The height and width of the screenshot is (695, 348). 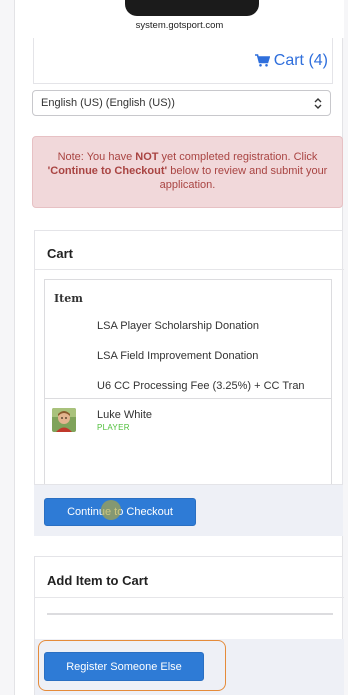 I want to click on add-item-title: Add Item to Cart, so click(x=98, y=580).